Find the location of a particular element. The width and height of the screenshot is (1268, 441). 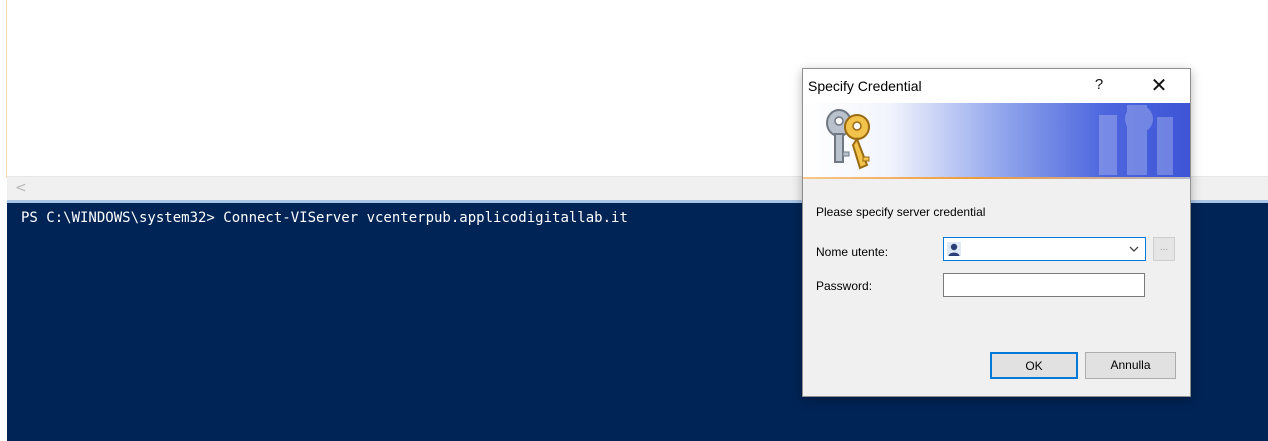

ok-button: OK is located at coordinates (1034, 365).